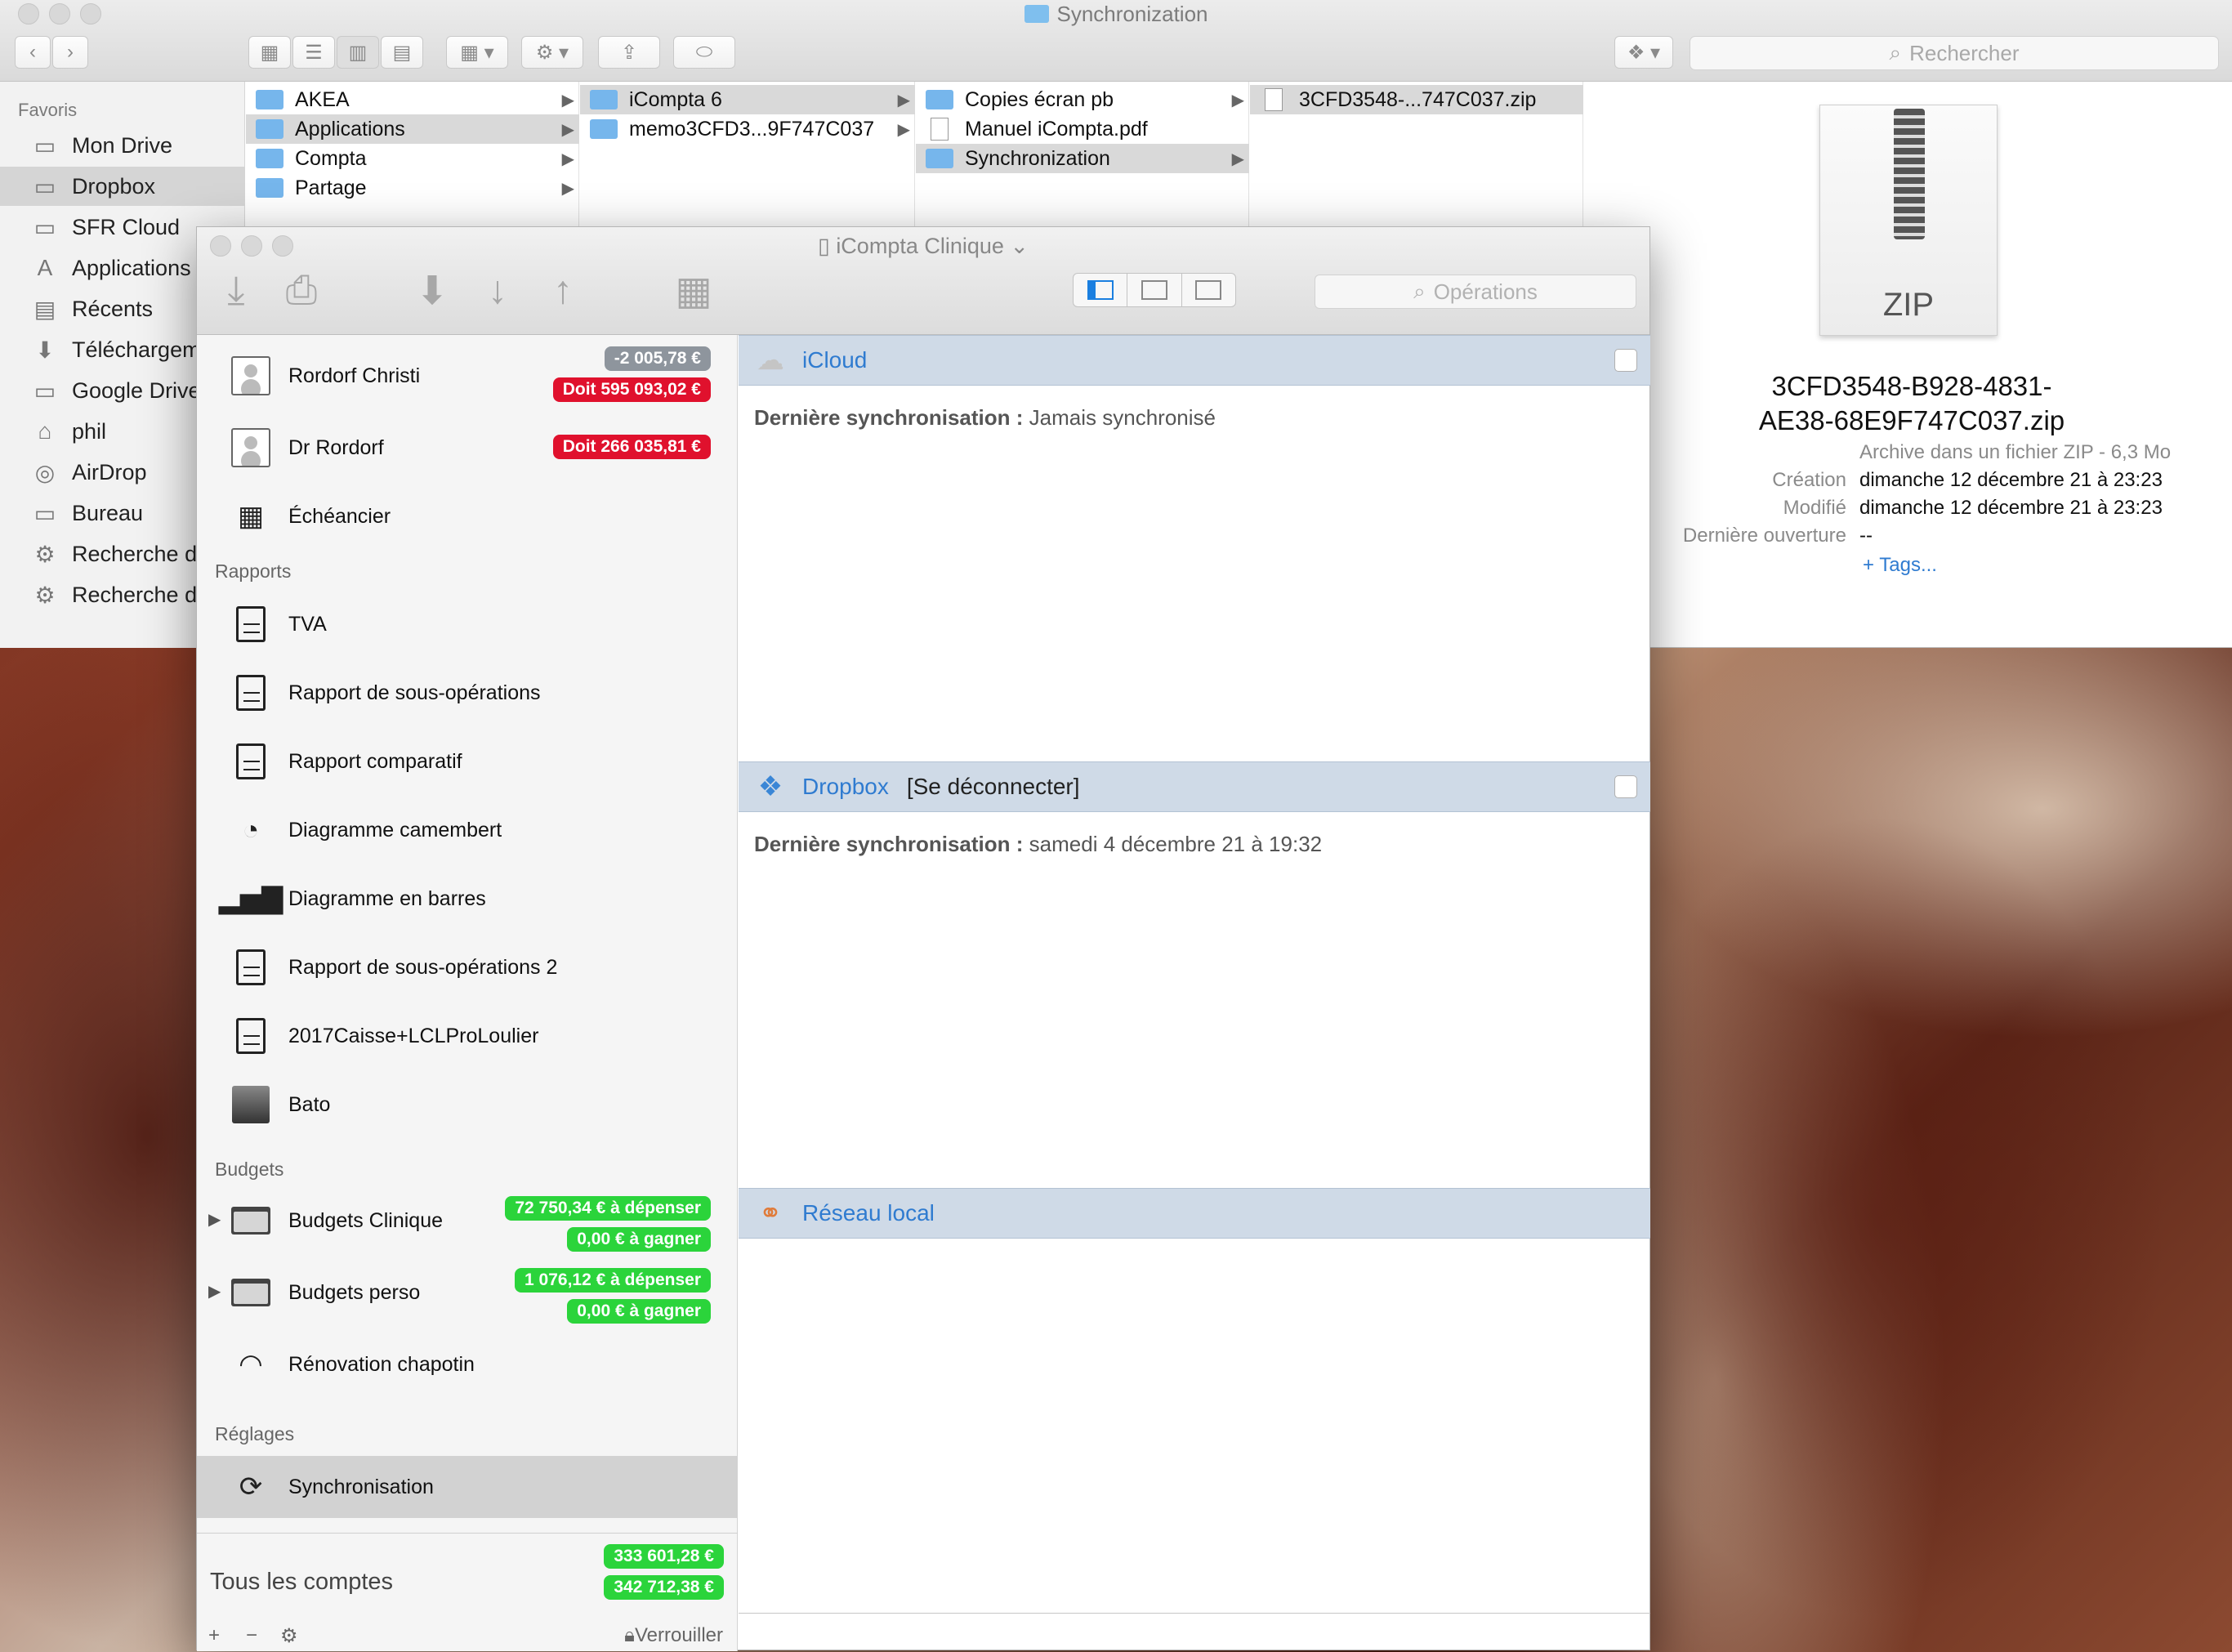  What do you see at coordinates (1625, 786) in the screenshot?
I see `dropbox-checkbox` at bounding box center [1625, 786].